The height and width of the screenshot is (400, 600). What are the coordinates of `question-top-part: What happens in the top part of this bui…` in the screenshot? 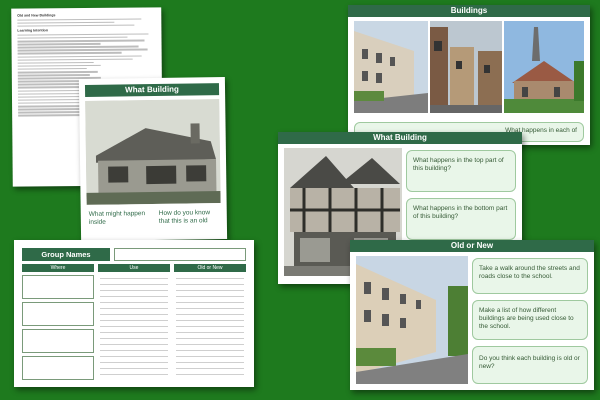 It's located at (461, 171).